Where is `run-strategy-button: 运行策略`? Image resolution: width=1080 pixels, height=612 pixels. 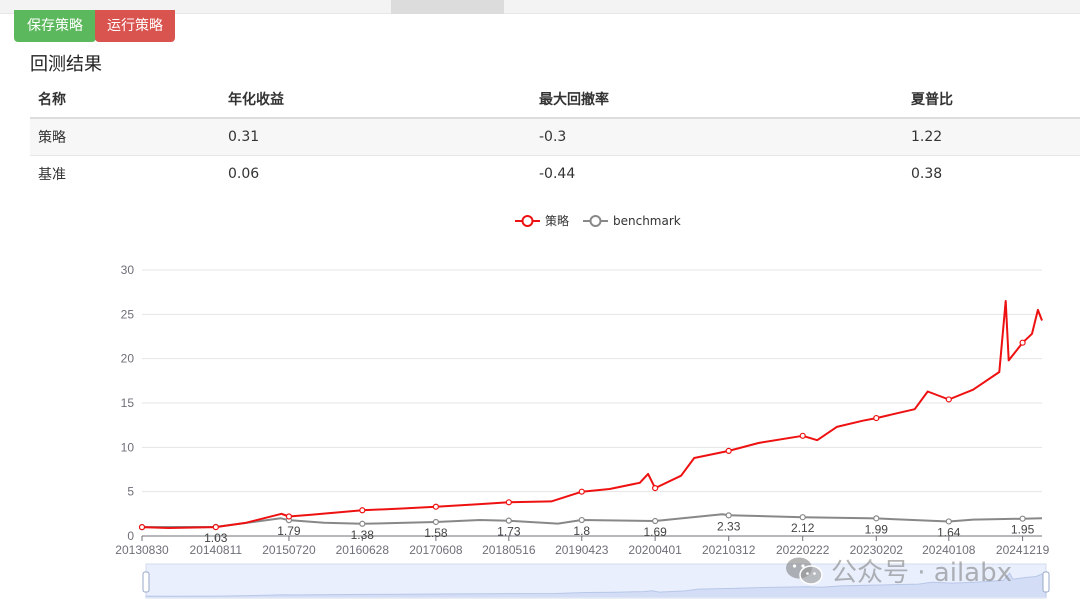
run-strategy-button: 运行策略 is located at coordinates (135, 26).